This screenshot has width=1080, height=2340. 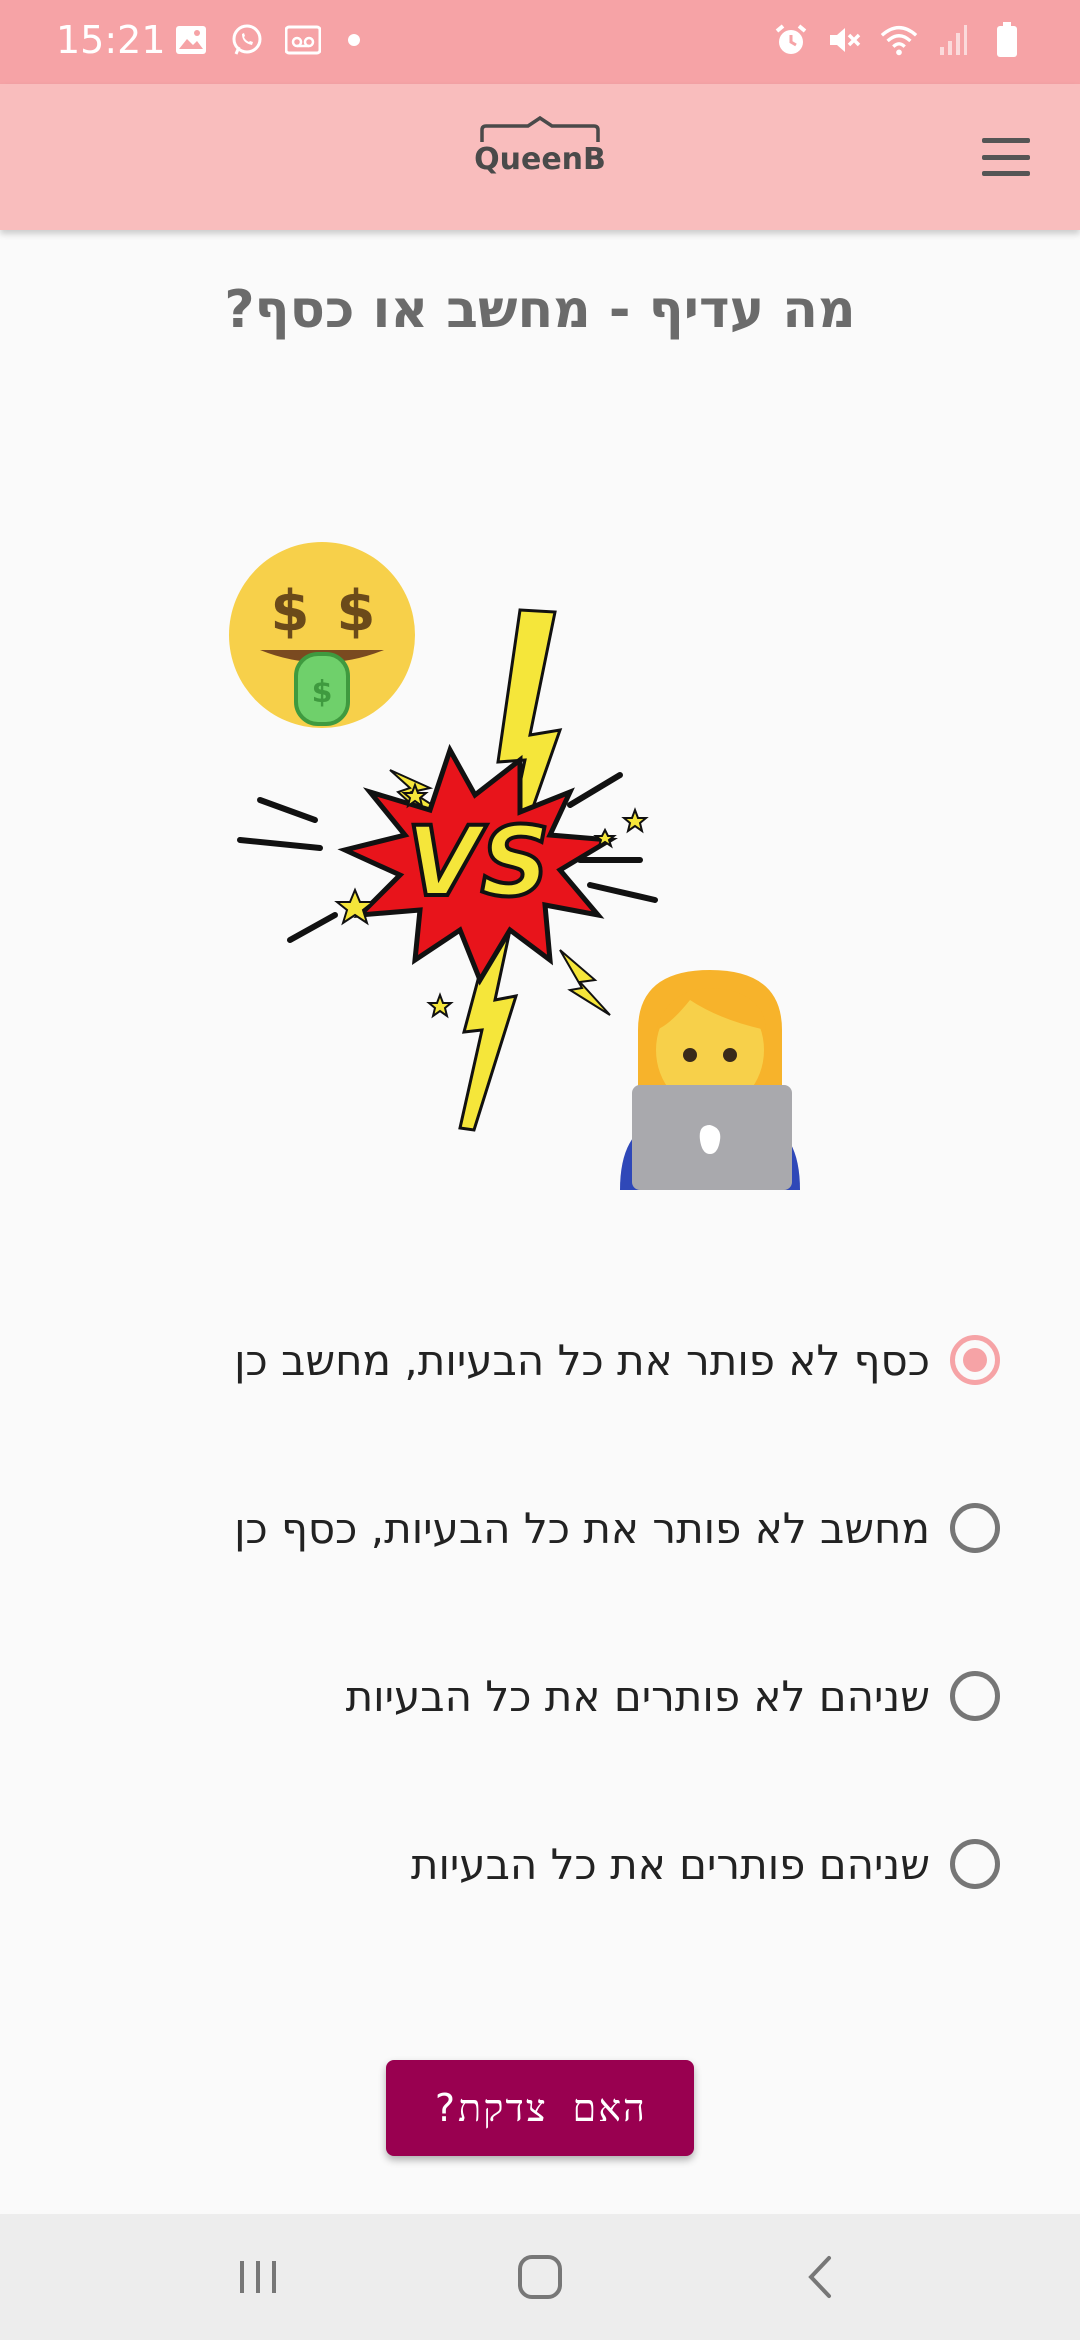 I want to click on status-left-icons, so click(x=266, y=40).